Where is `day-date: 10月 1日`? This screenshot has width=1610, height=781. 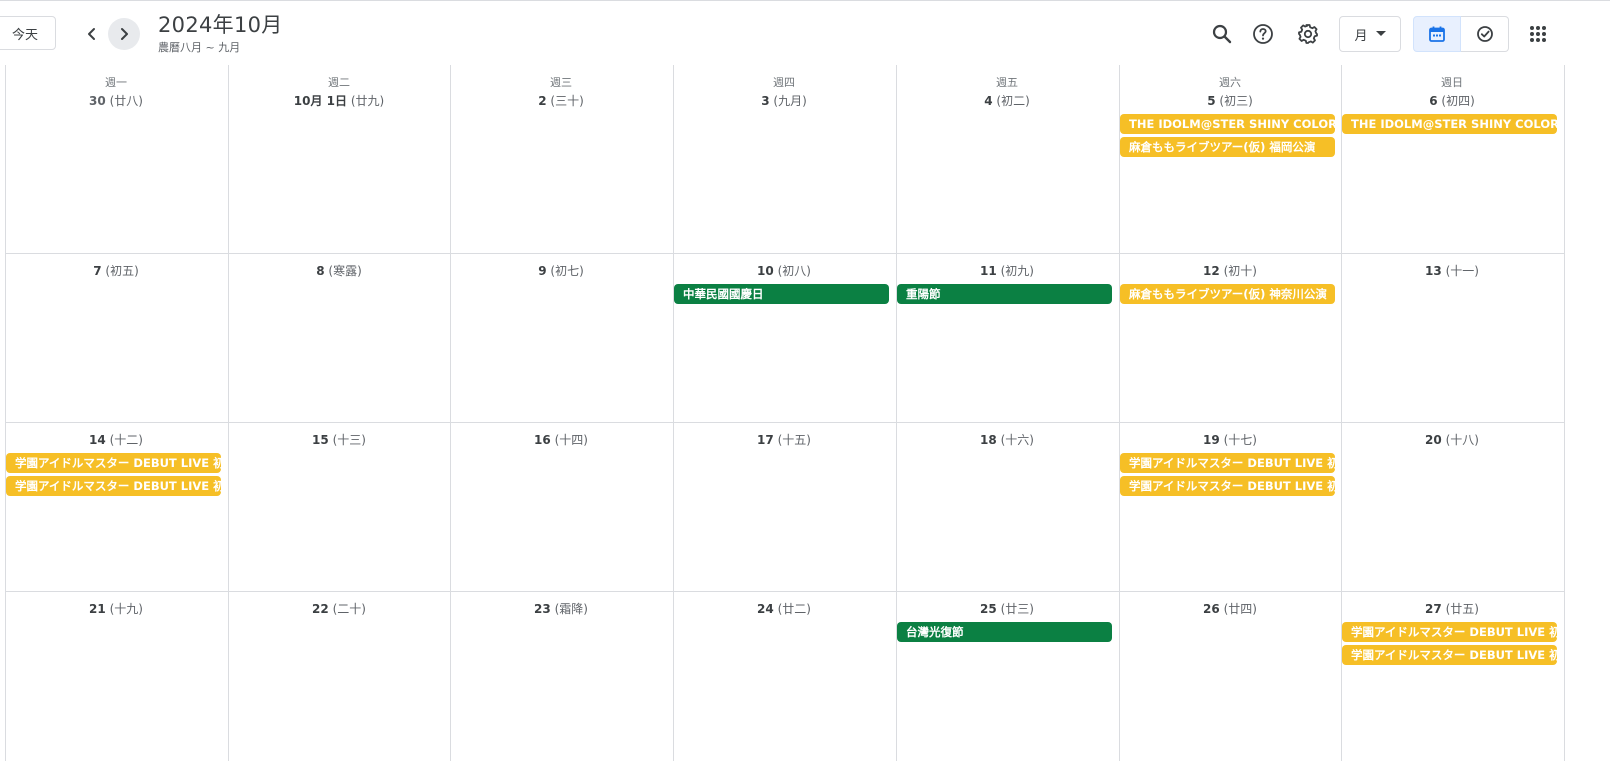 day-date: 10月 1日 is located at coordinates (320, 101).